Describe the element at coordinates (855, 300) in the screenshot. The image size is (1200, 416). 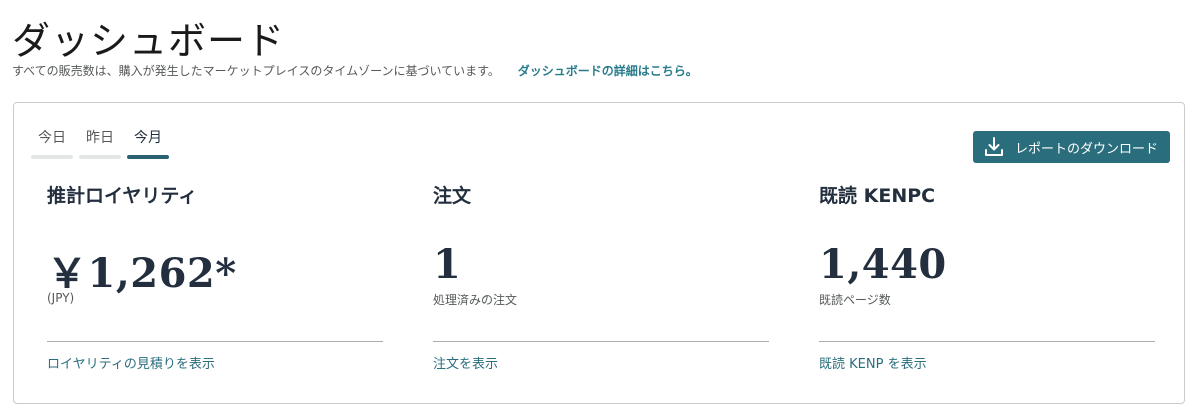
I see `metric-caption: 既読ページ数` at that location.